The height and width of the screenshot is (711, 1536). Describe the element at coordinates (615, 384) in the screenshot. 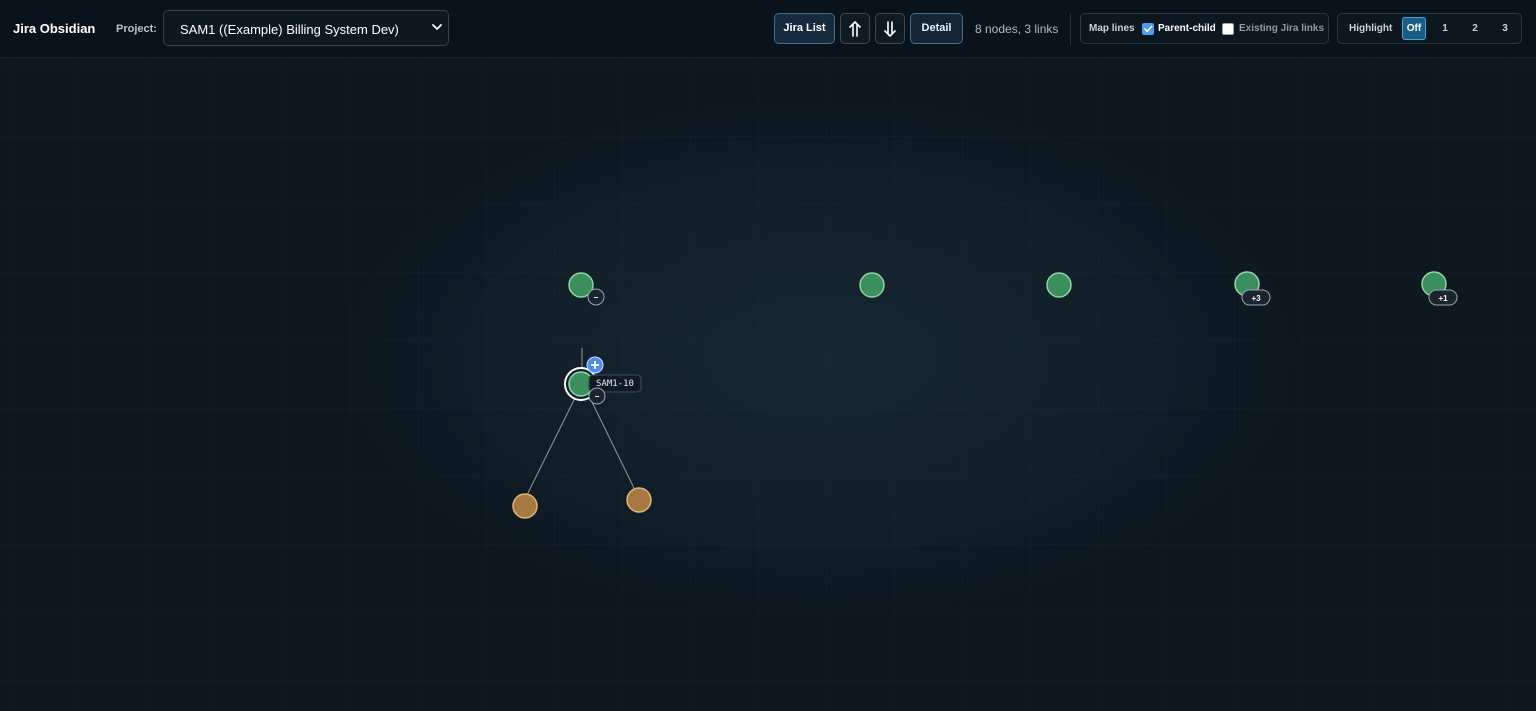

I see `selected-node-label: SAM1-10` at that location.